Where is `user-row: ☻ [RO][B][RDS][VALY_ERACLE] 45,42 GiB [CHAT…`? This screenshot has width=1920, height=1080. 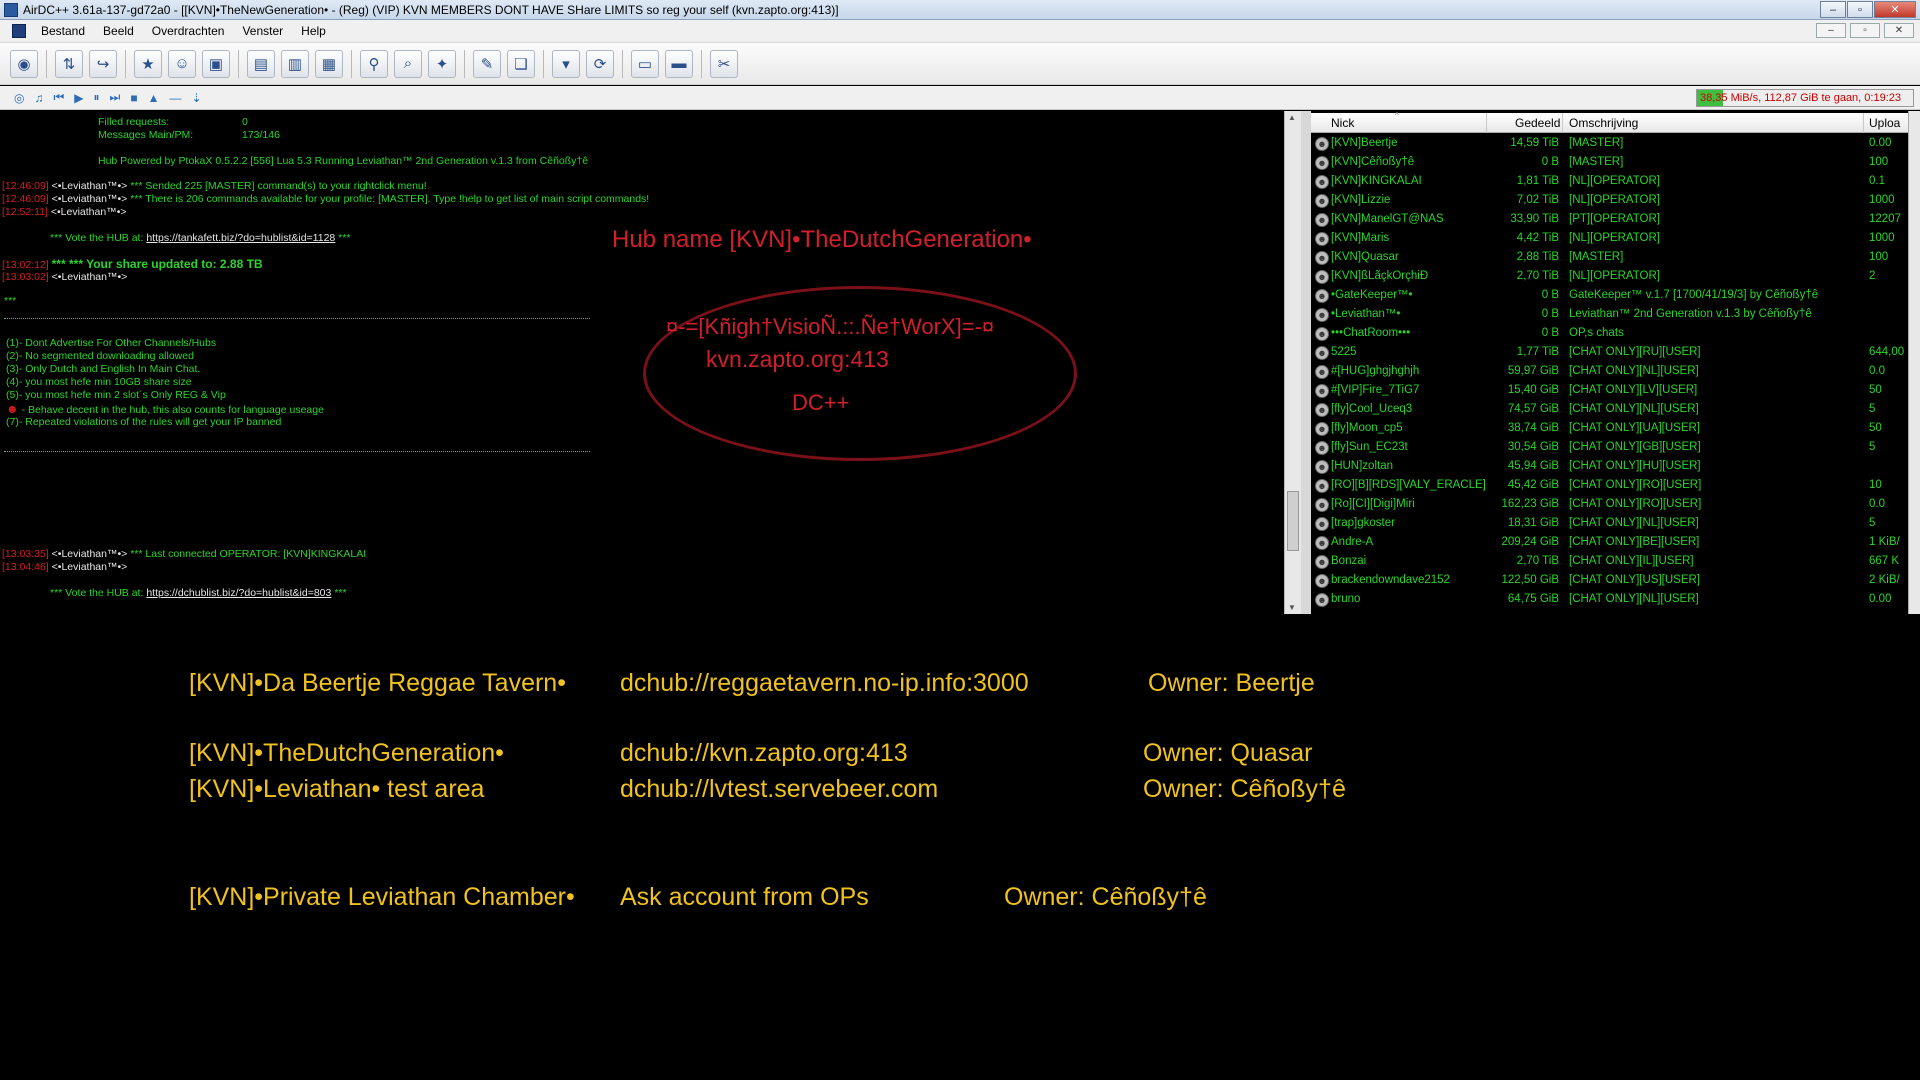 user-row: ☻ [RO][B][RDS][VALY_ERACLE] 45,42 GiB [CHAT… is located at coordinates (1609, 486).